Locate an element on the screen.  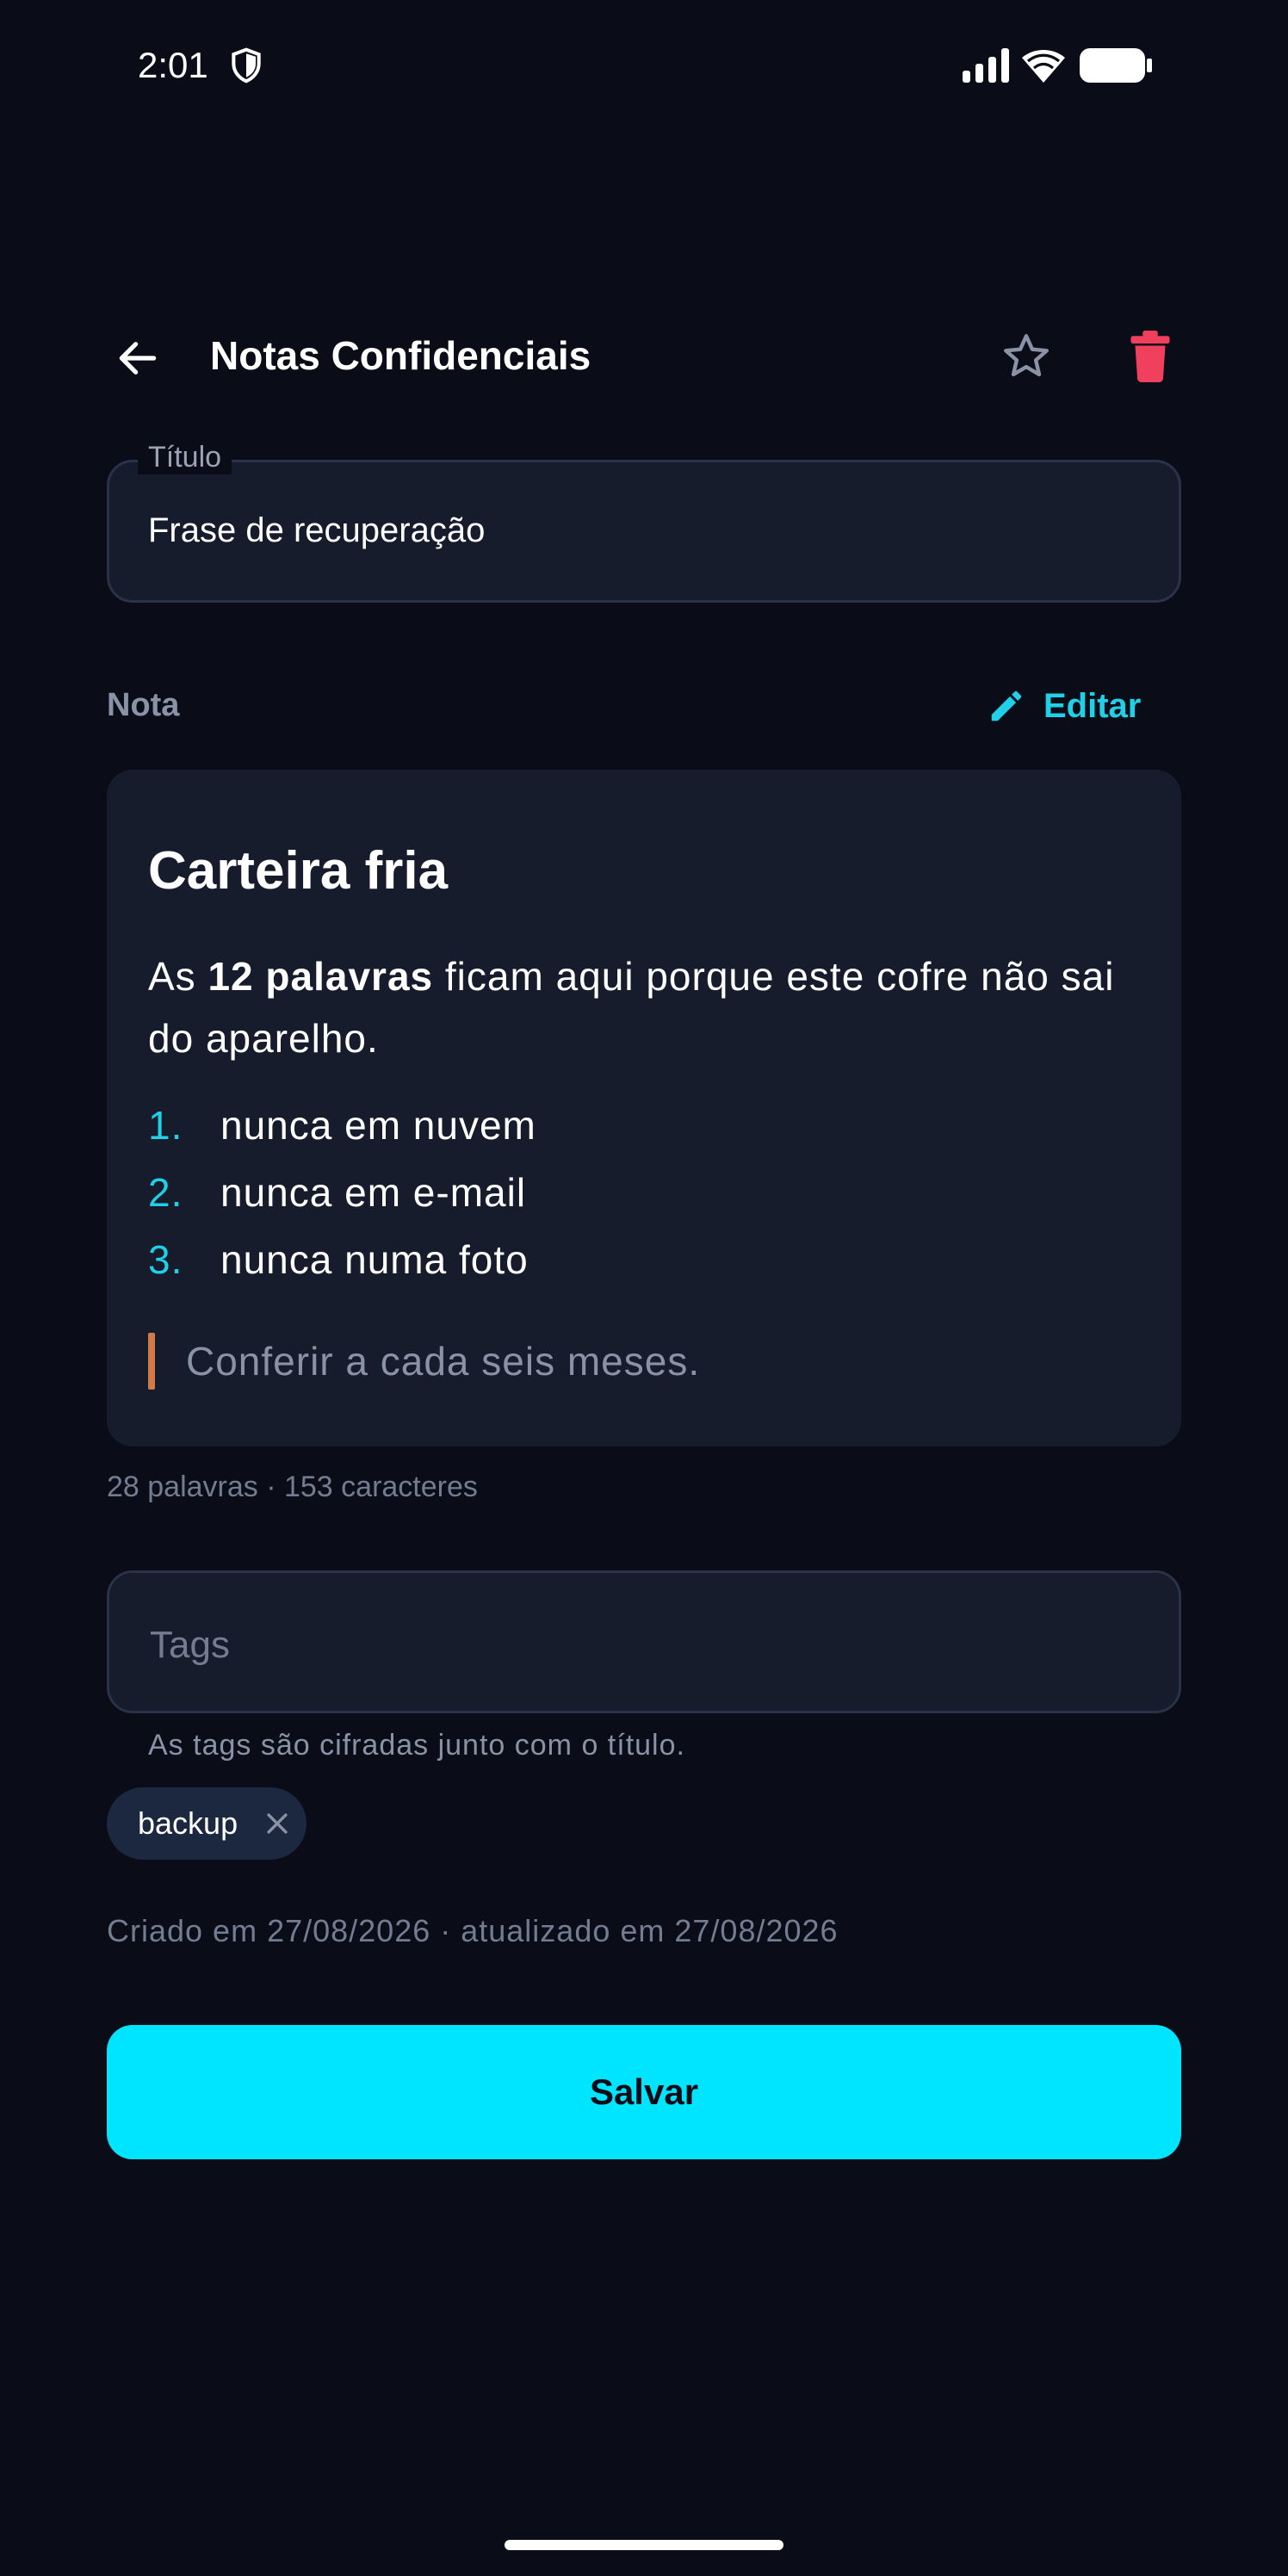
tag-chip: backup is located at coordinates (207, 1824).